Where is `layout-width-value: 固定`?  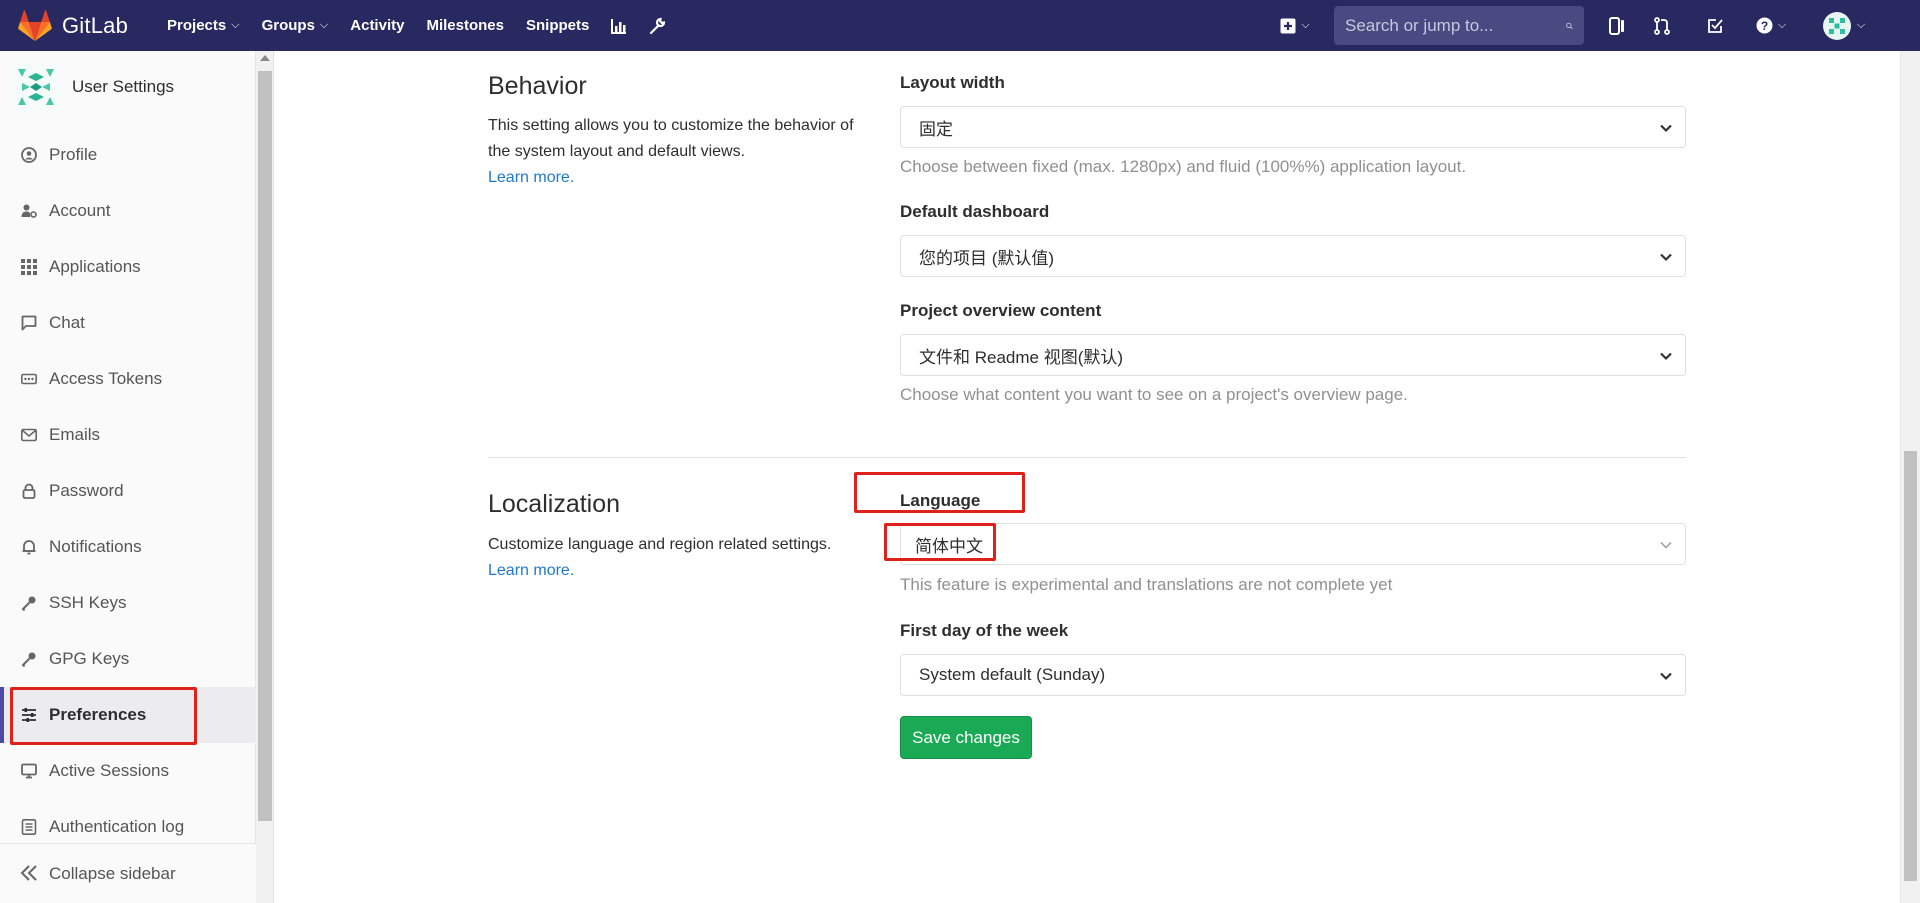 layout-width-value: 固定 is located at coordinates (936, 129).